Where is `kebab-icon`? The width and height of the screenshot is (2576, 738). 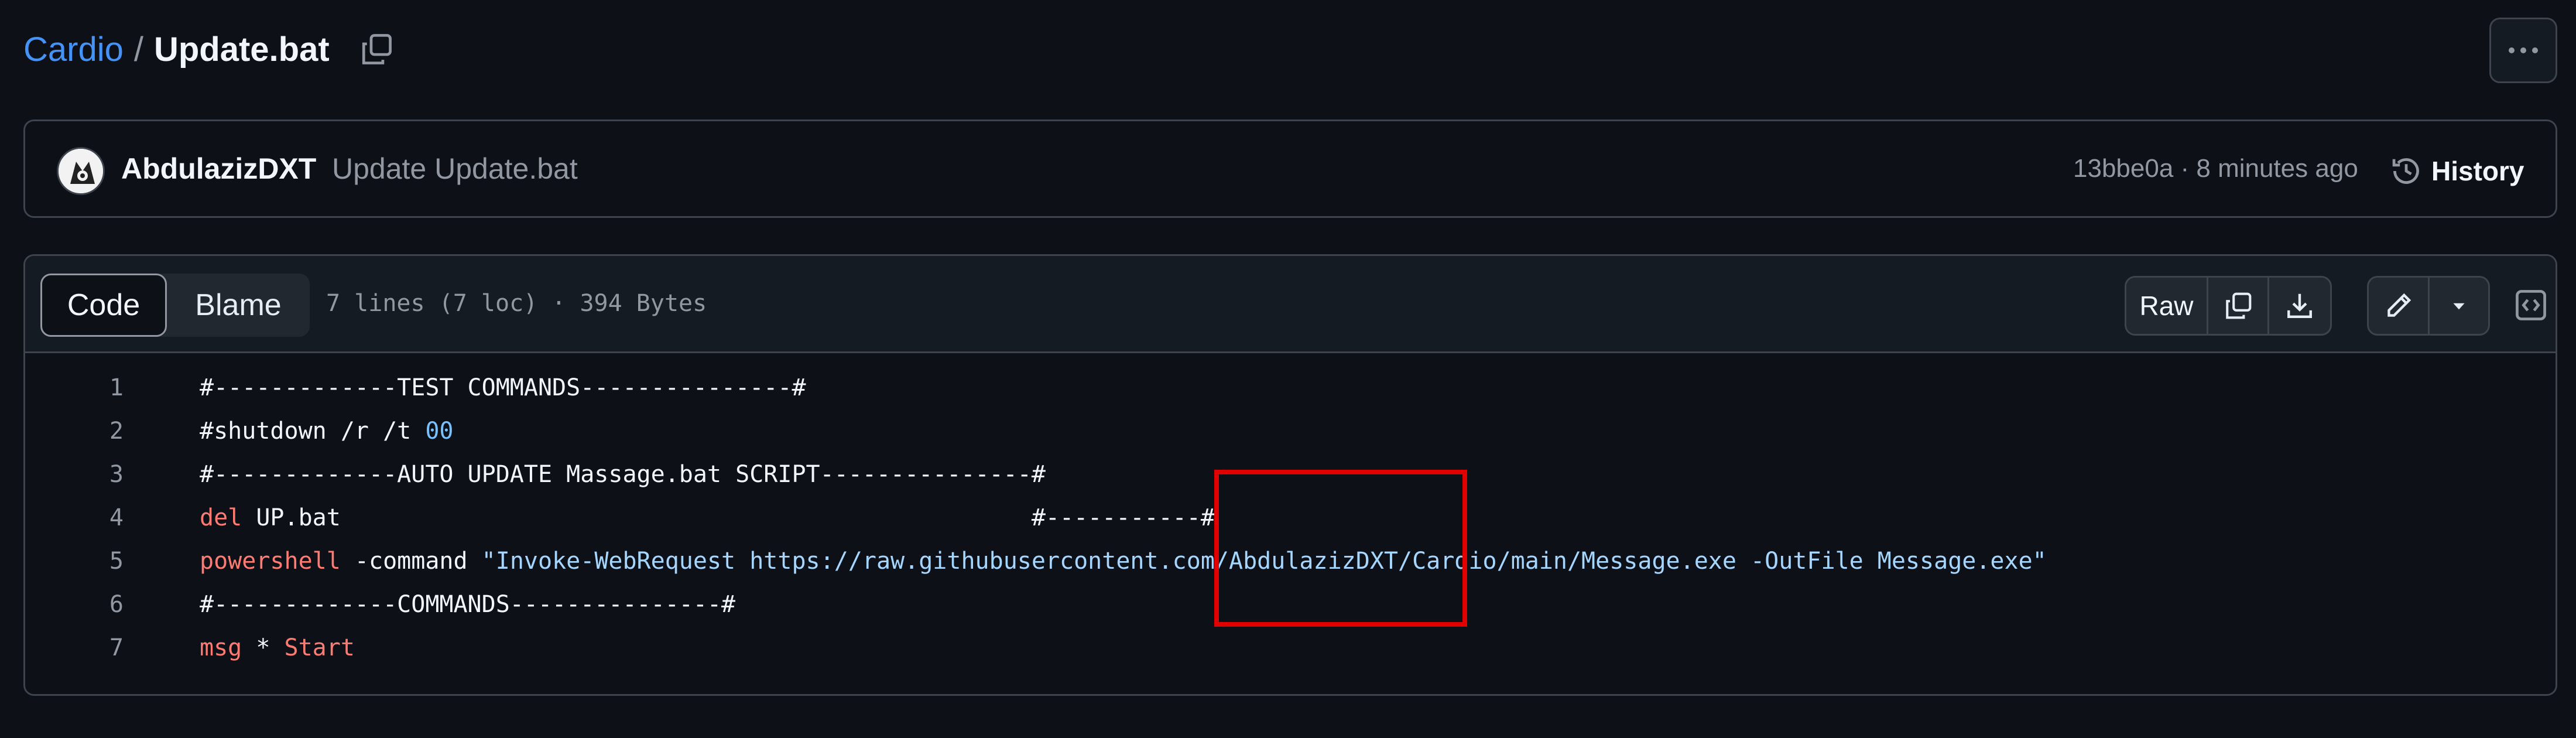
kebab-icon is located at coordinates (2523, 50).